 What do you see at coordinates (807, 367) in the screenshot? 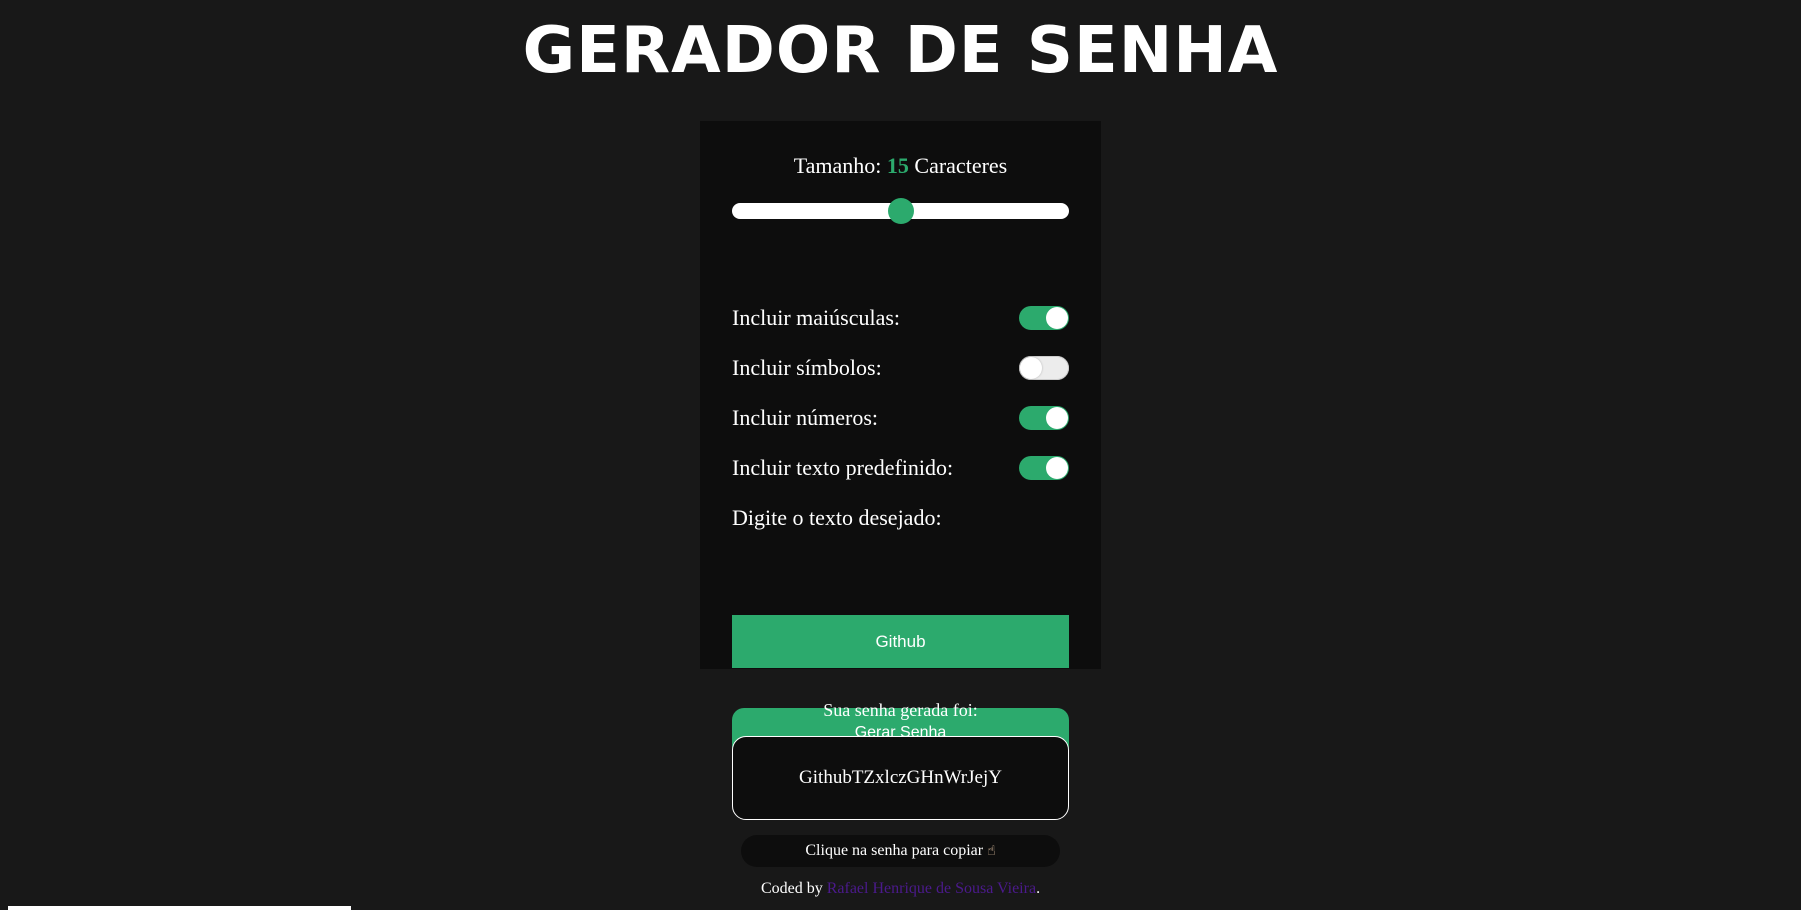
I see `option-symbols-label: Incluir símbolos:` at bounding box center [807, 367].